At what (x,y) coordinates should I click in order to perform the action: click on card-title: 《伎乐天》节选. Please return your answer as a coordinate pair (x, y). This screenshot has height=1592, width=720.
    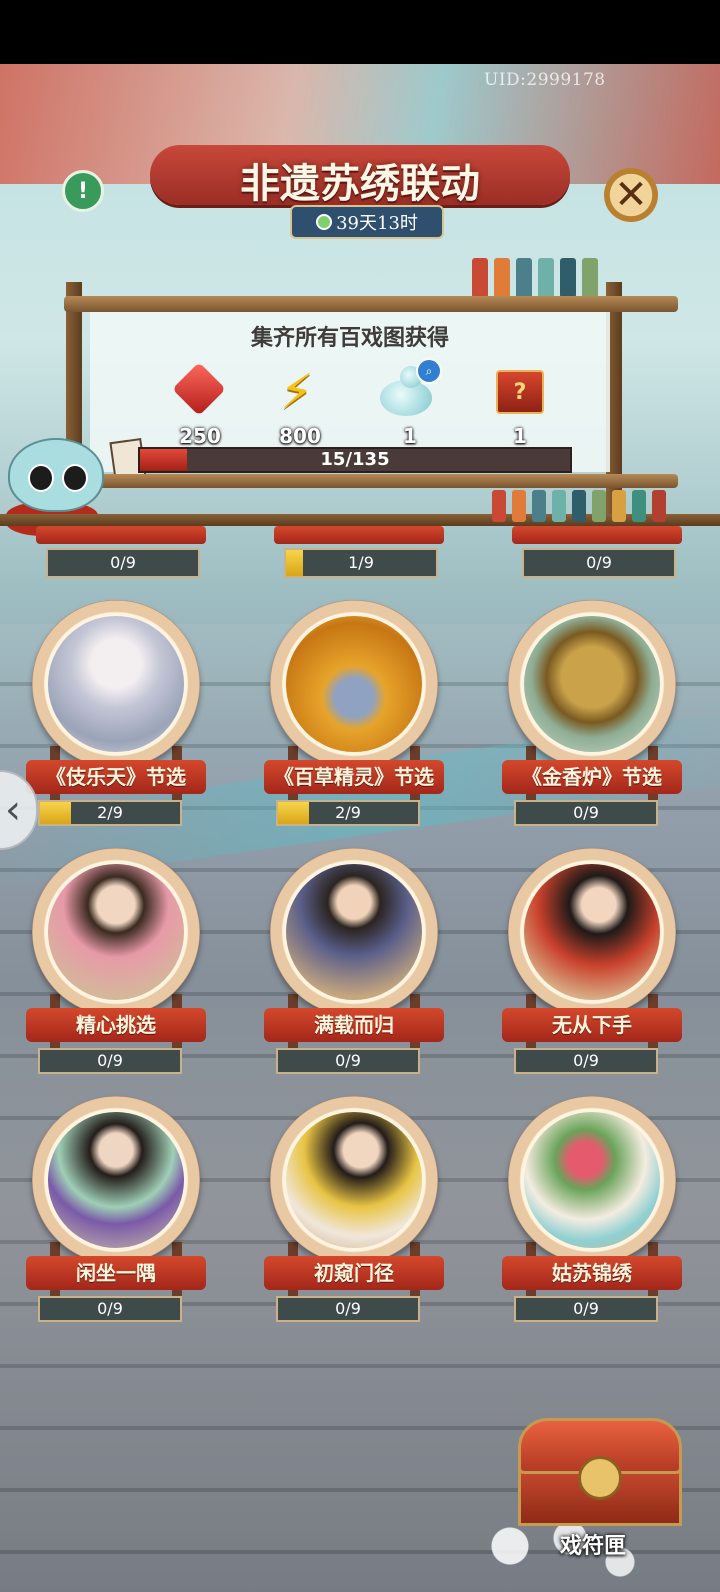
    Looking at the image, I should click on (116, 777).